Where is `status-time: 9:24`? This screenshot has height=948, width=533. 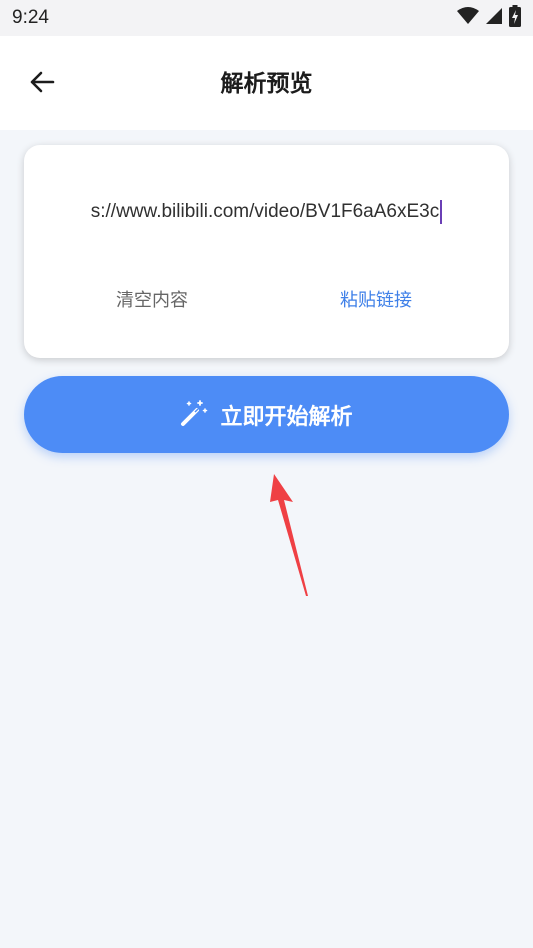 status-time: 9:24 is located at coordinates (30, 17).